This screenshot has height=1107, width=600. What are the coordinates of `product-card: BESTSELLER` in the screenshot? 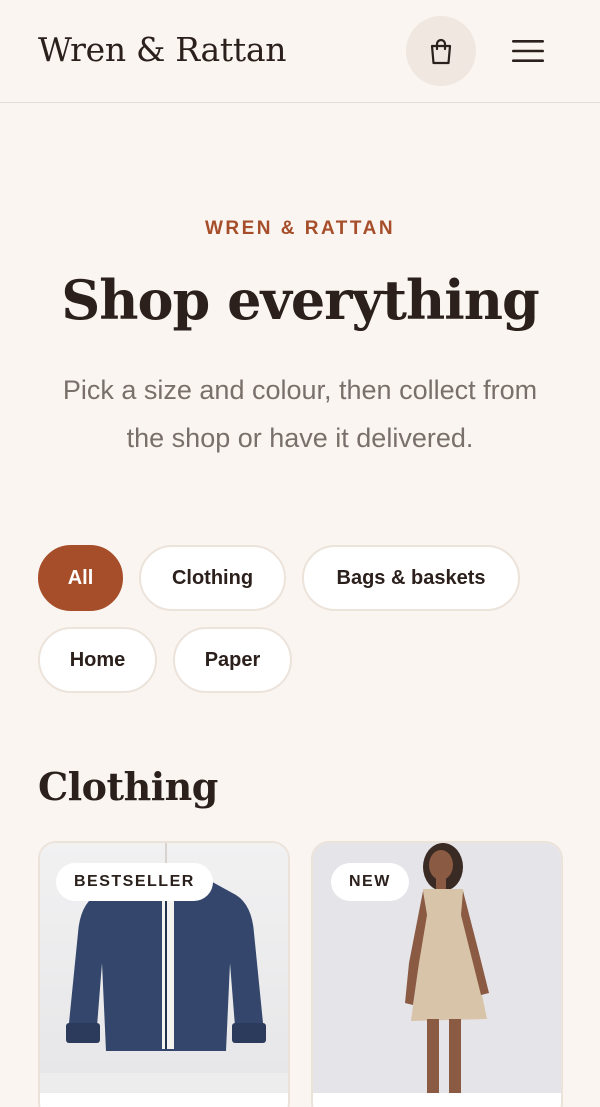 It's located at (164, 974).